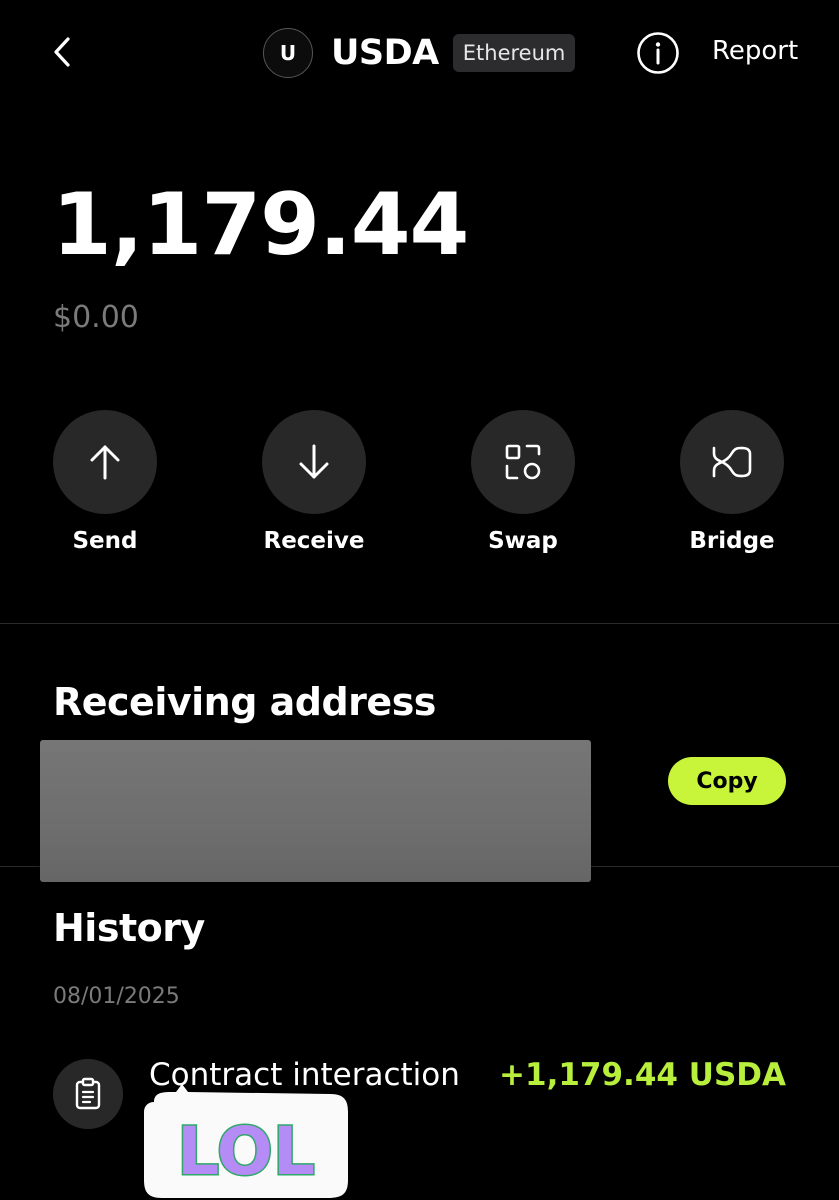 Image resolution: width=839 pixels, height=1200 pixels. Describe the element at coordinates (755, 51) in the screenshot. I see `report-link: Report` at that location.